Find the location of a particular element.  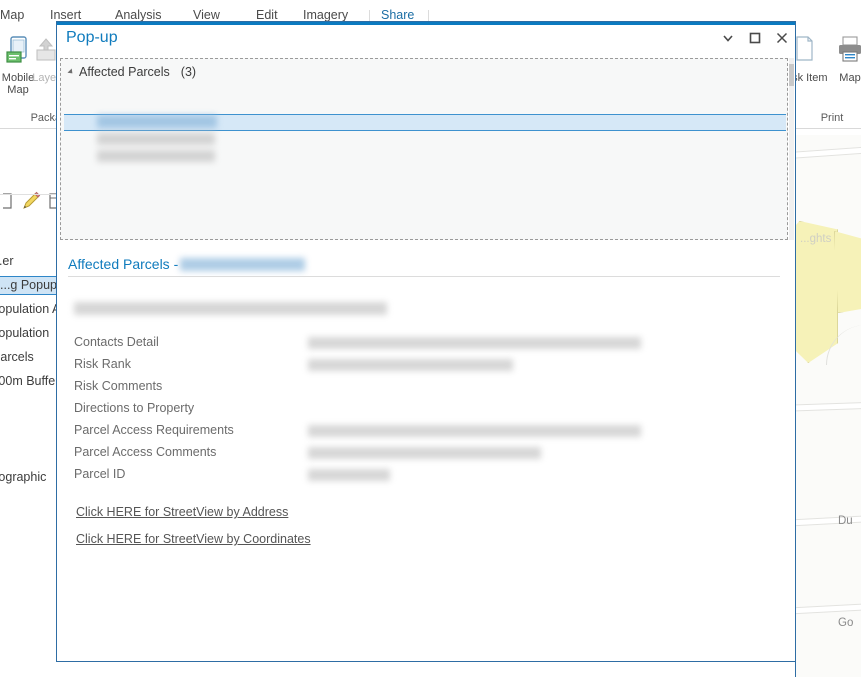

field-label-parcel-id: Parcel ID is located at coordinates (100, 474).